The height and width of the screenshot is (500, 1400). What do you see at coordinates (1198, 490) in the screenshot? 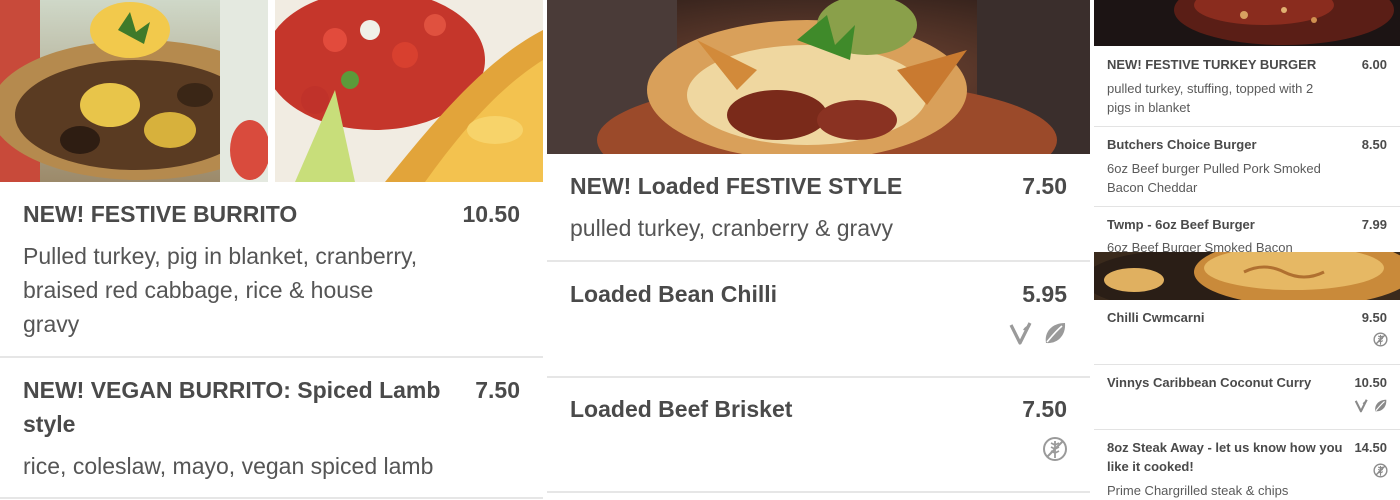
I see `item-description: Prime Chargrilled steak & chips` at bounding box center [1198, 490].